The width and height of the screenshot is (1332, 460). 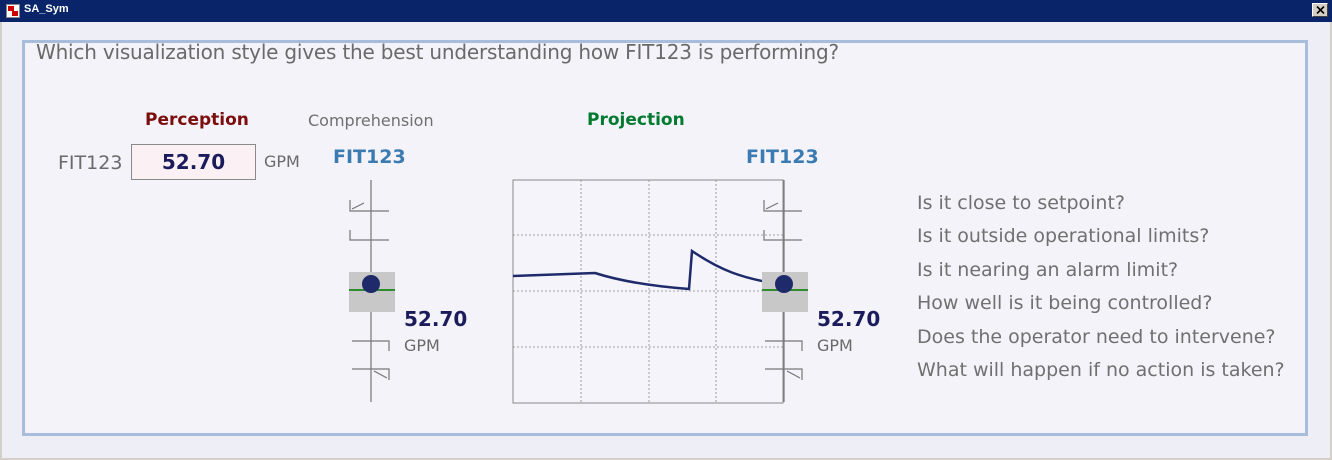 What do you see at coordinates (1063, 236) in the screenshot?
I see `question-item: Is it outside operational limits?` at bounding box center [1063, 236].